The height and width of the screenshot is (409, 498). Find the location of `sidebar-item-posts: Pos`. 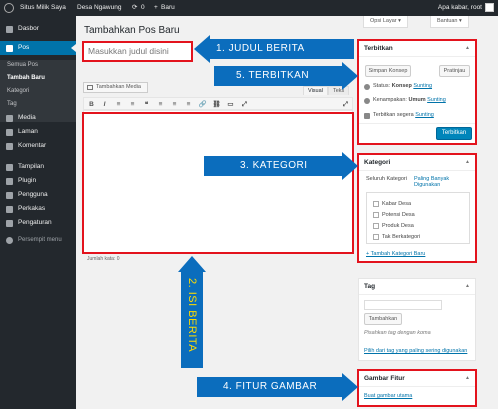

sidebar-item-posts: Pos is located at coordinates (38, 48).